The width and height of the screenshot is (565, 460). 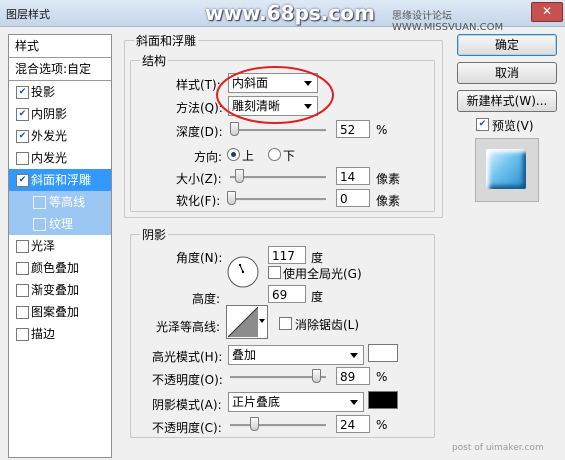 What do you see at coordinates (199, 179) in the screenshot?
I see `size-label: 大小(Z):` at bounding box center [199, 179].